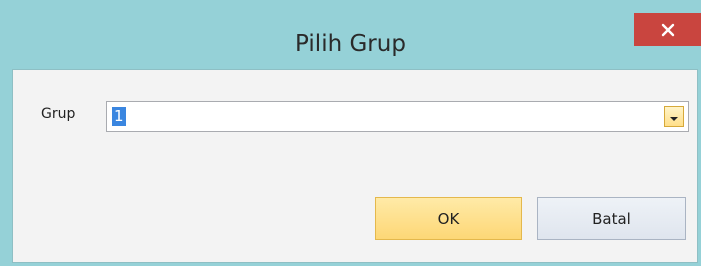  I want to click on close-button, so click(667, 29).